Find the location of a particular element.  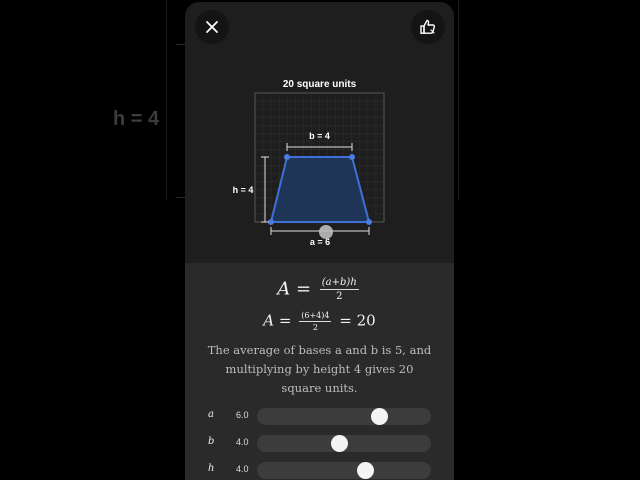

formula-result: = 20 is located at coordinates (357, 320).